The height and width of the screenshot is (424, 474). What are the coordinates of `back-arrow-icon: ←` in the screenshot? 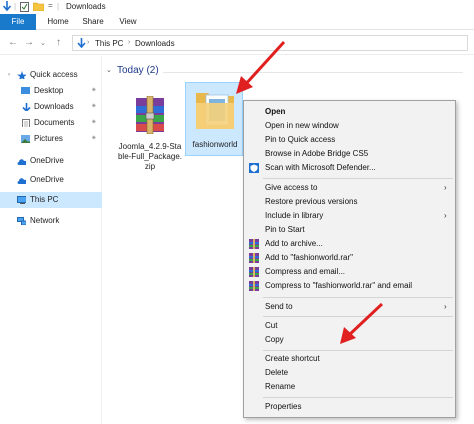 It's located at (13, 42).